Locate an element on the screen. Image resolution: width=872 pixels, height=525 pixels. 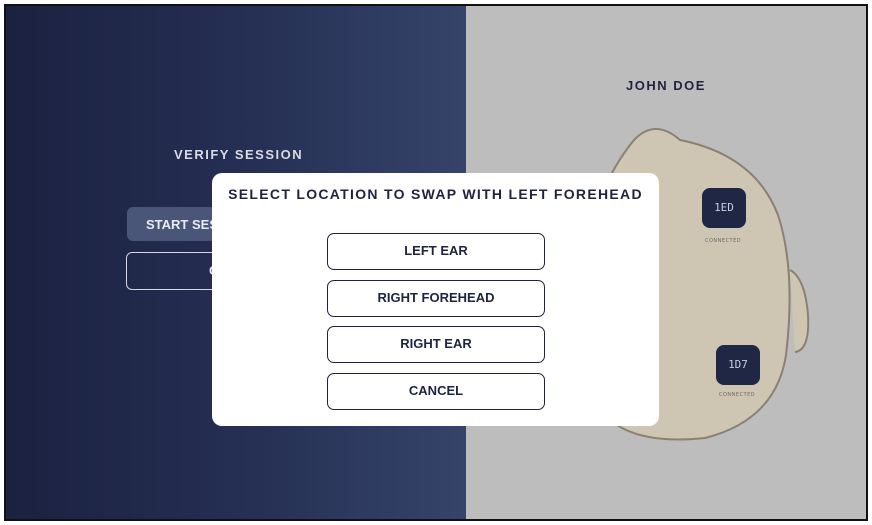
right-ear-shape is located at coordinates (799, 311).